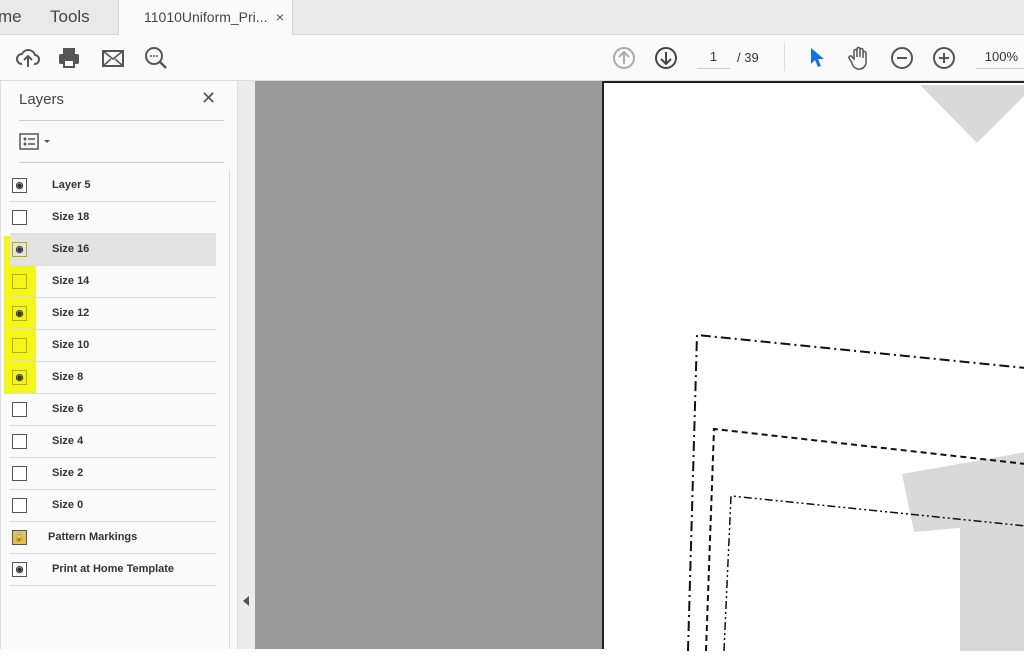 This screenshot has width=1024, height=656. I want to click on layer-row: Size 0, so click(113, 506).